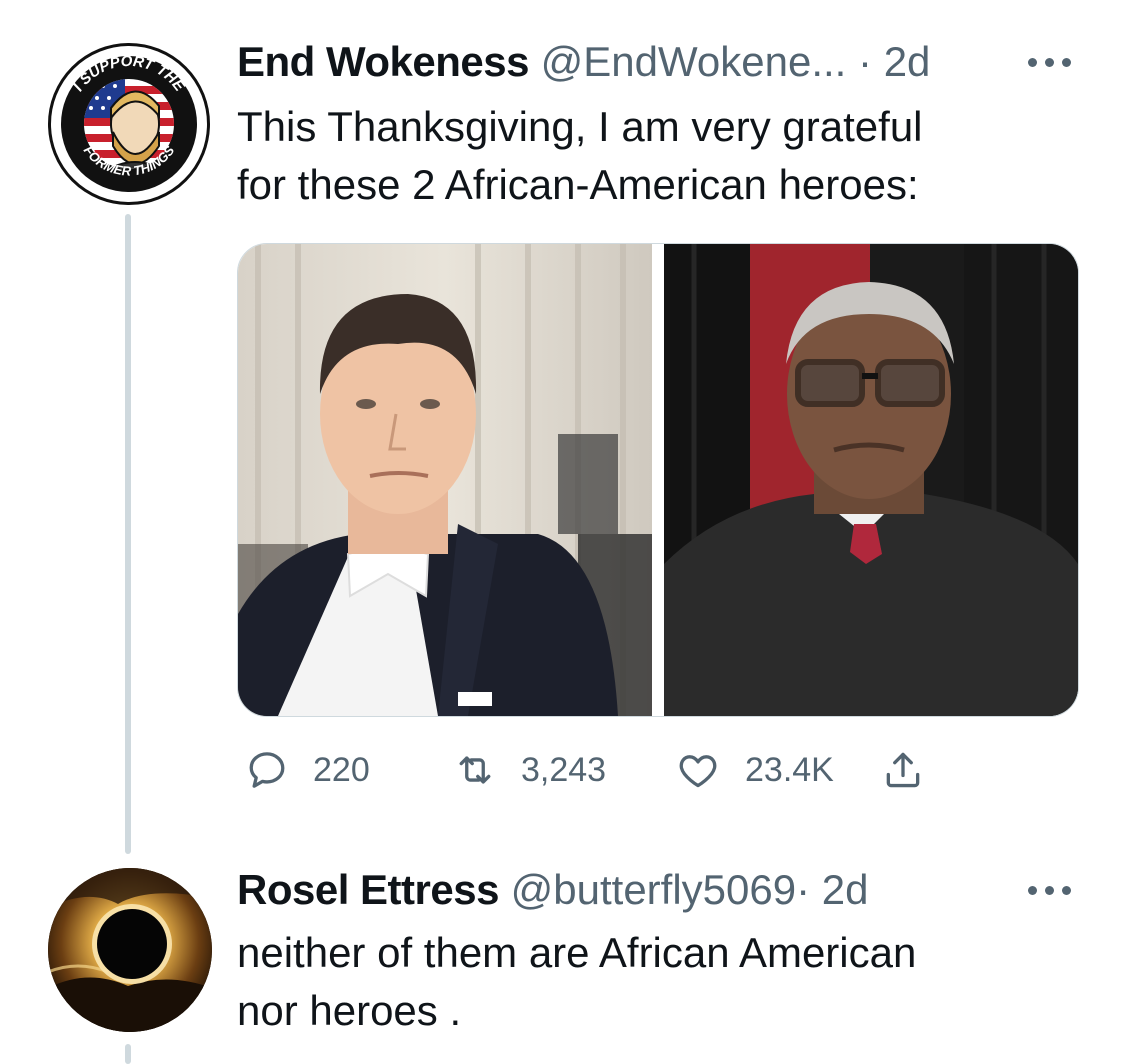 The height and width of the screenshot is (1064, 1125). Describe the element at coordinates (1050, 890) in the screenshot. I see `reply-more-options-icon` at that location.